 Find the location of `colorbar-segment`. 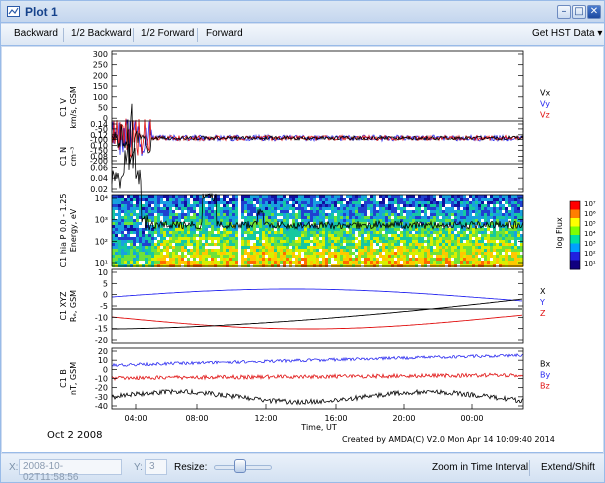

colorbar-segment is located at coordinates (575, 214).